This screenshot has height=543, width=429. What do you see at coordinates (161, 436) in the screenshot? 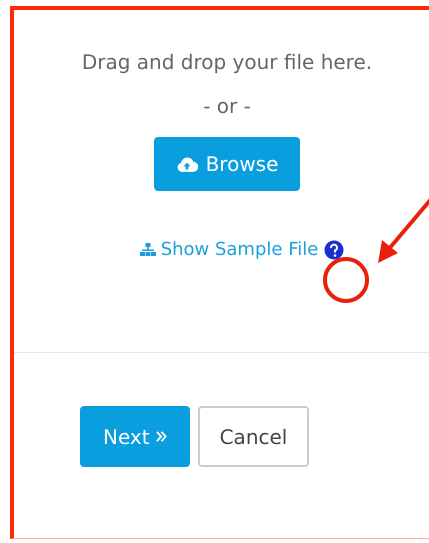
I see `double-chevron-icon` at bounding box center [161, 436].